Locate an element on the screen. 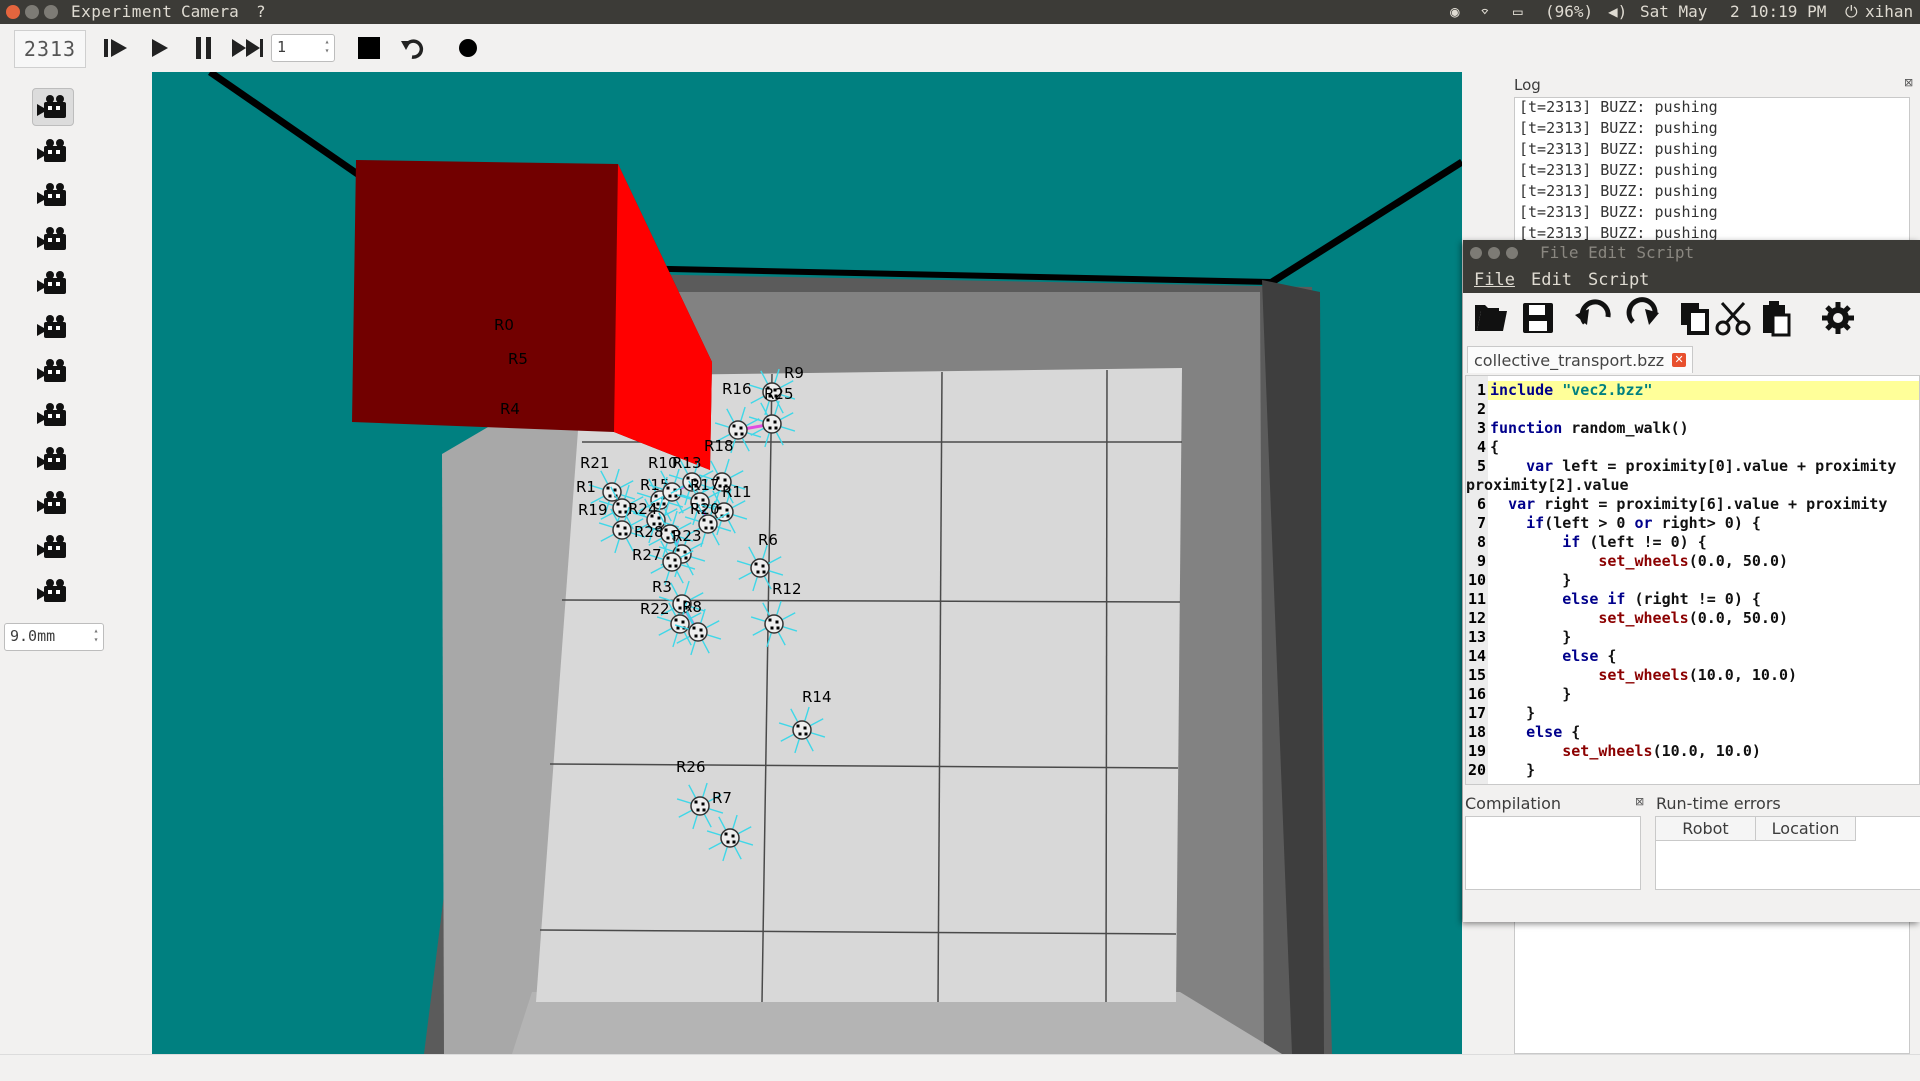  column-header-location: Location is located at coordinates (1806, 829).